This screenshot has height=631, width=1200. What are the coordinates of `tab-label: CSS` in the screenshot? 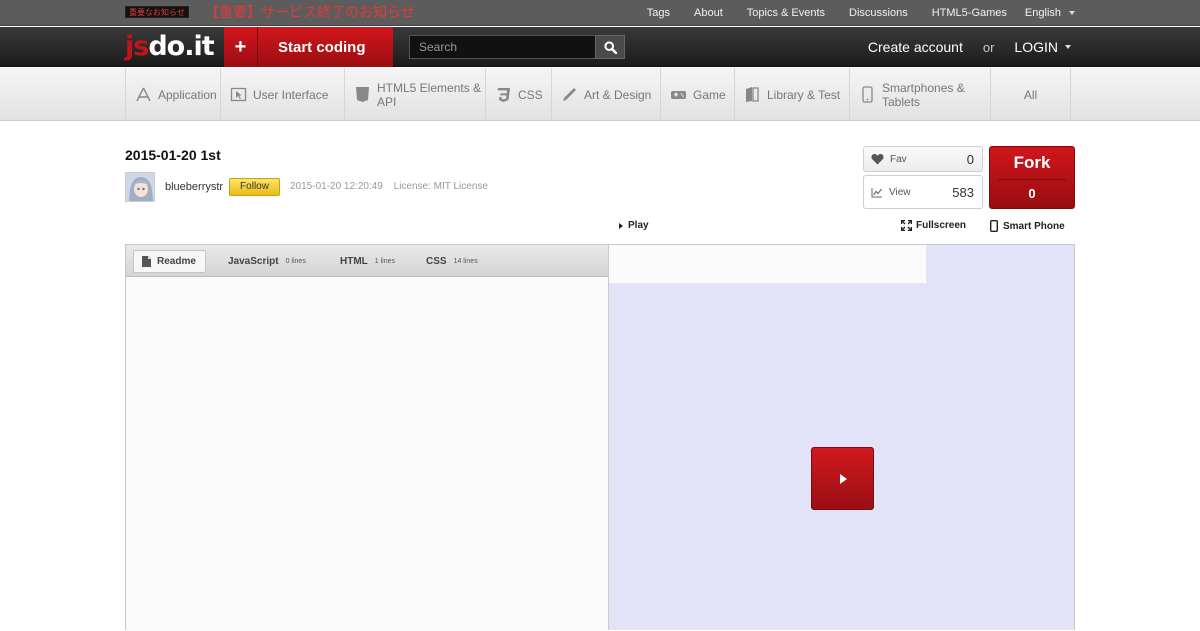 It's located at (436, 261).